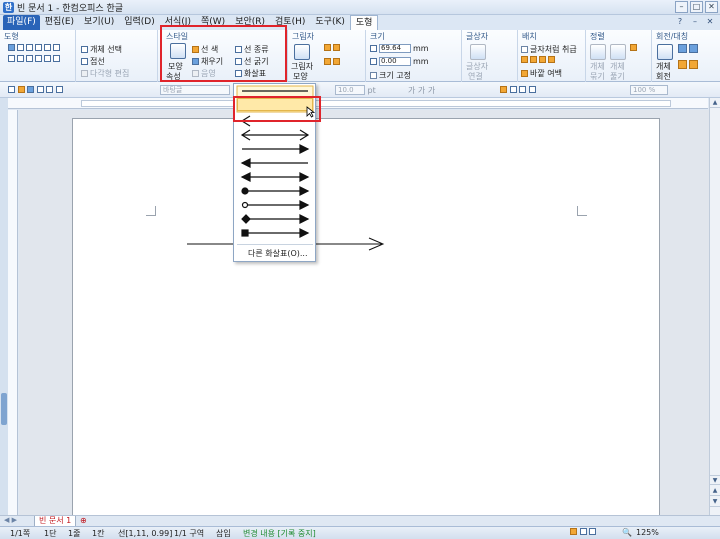 The width and height of the screenshot is (720, 539). Describe the element at coordinates (47, 58) in the screenshot. I see `scribble-icon` at that location.